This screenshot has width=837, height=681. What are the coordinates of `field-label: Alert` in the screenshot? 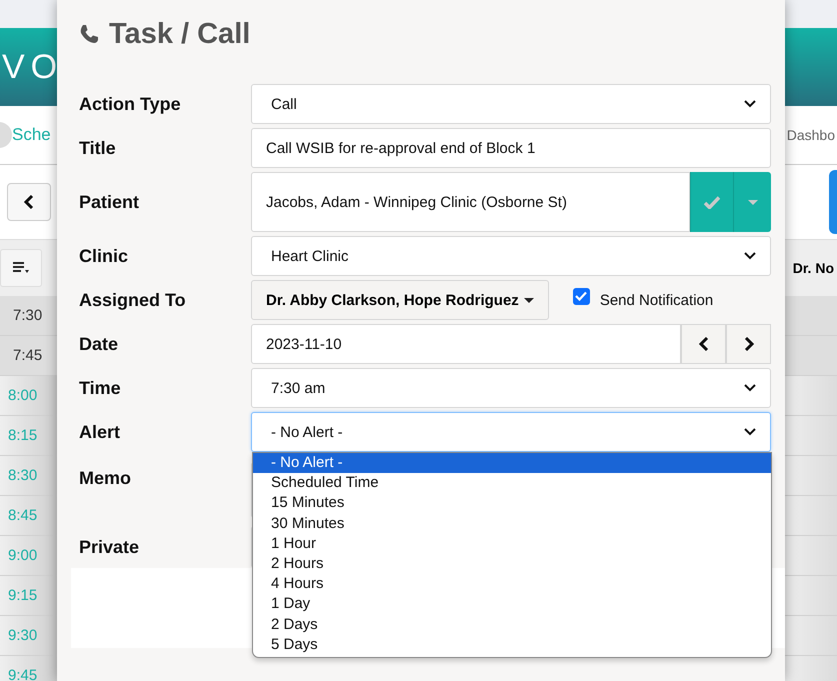 It's located at (100, 432).